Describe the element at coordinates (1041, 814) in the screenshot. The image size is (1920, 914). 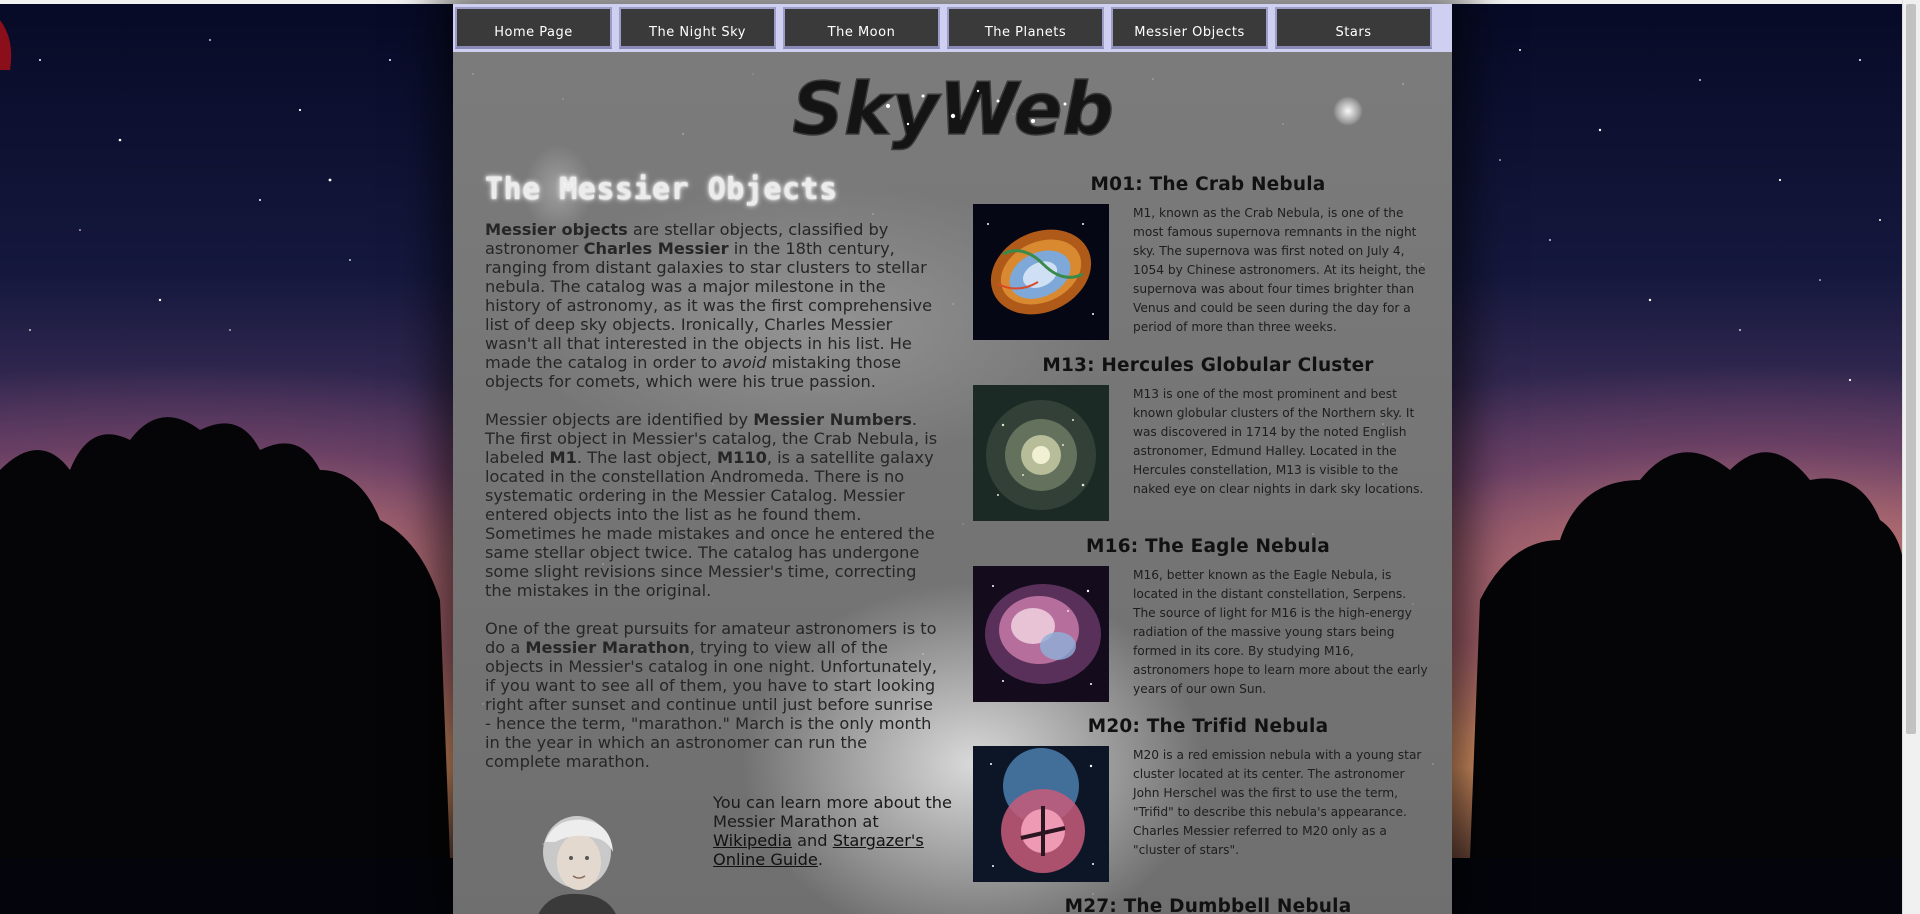
I see `trifid-nebula-image` at that location.